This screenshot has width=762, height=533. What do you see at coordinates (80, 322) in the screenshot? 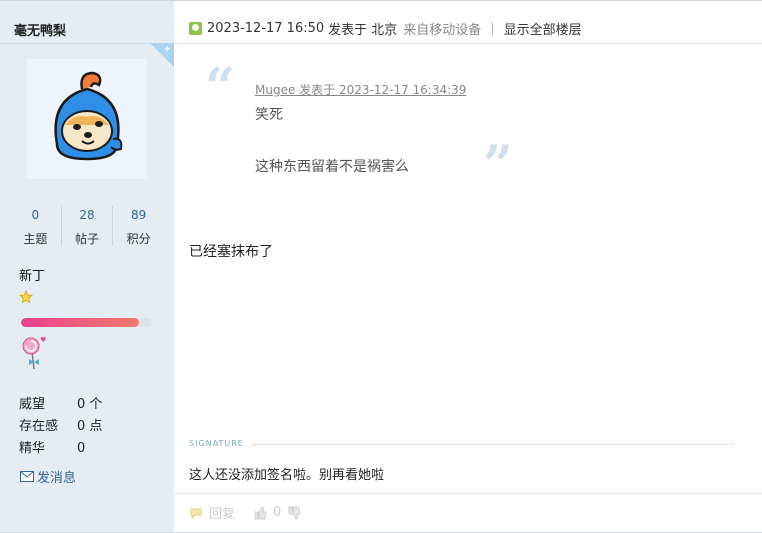
I see `level-progress-fill` at bounding box center [80, 322].